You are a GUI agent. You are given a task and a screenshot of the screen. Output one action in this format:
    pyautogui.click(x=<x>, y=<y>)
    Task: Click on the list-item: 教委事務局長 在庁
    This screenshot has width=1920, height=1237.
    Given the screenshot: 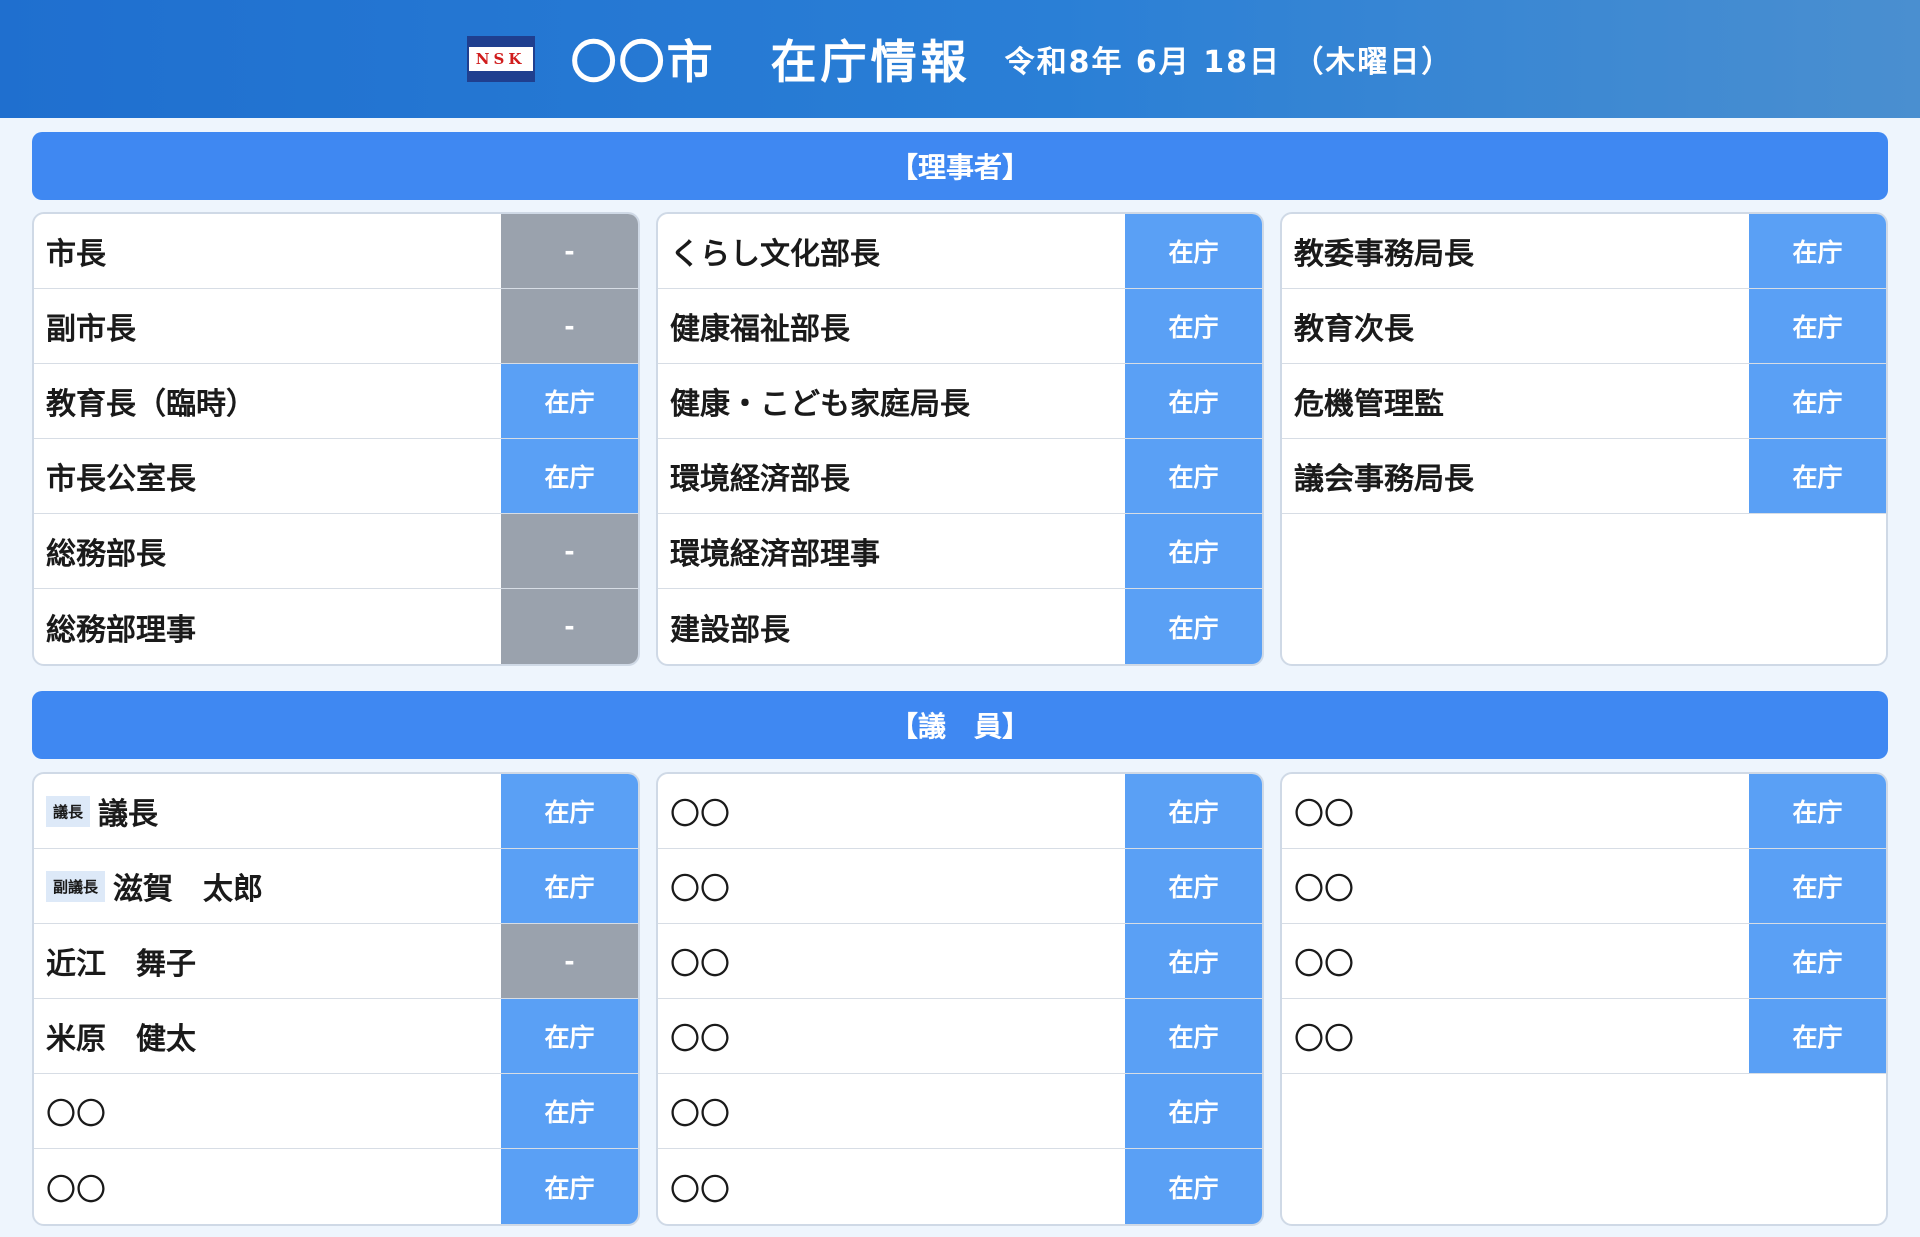 What is the action you would take?
    pyautogui.click(x=1584, y=251)
    